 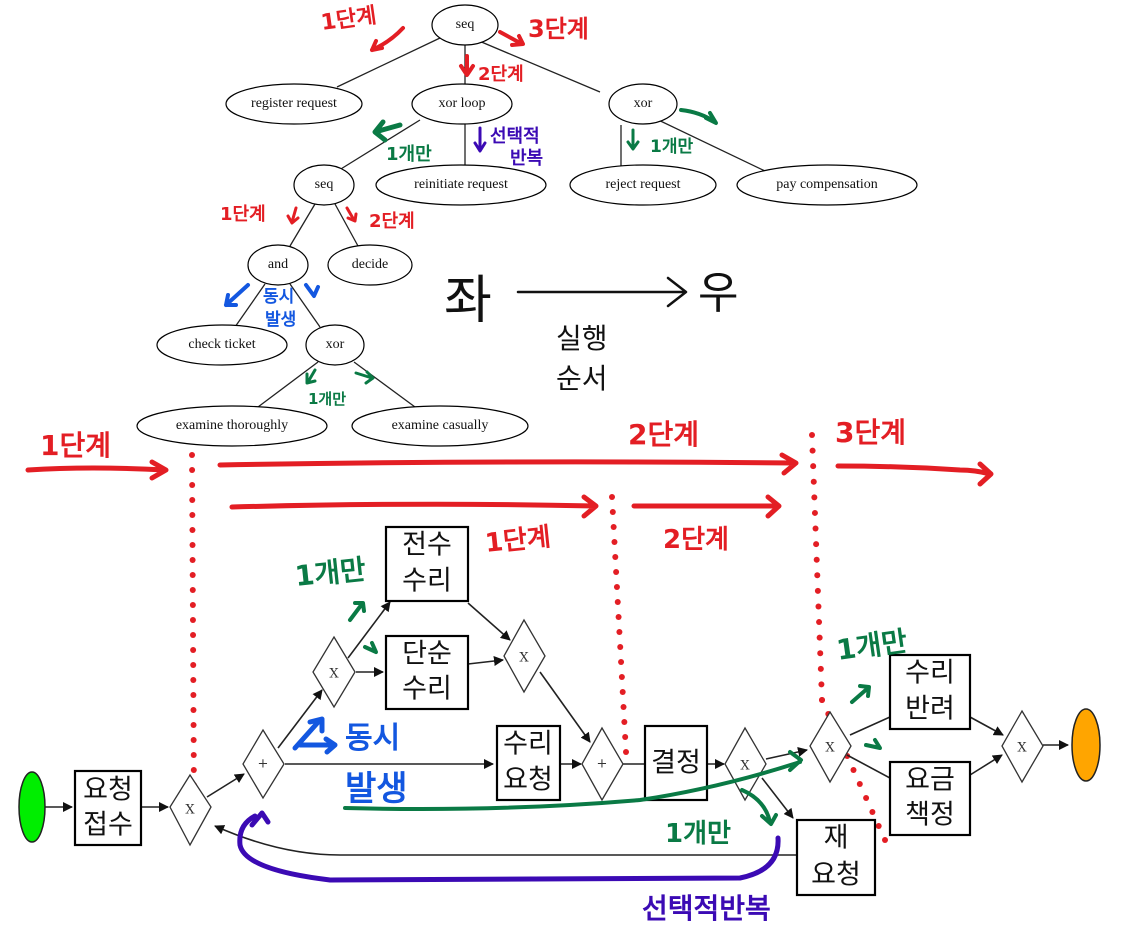 I want to click on task-label: 요금, so click(x=930, y=780).